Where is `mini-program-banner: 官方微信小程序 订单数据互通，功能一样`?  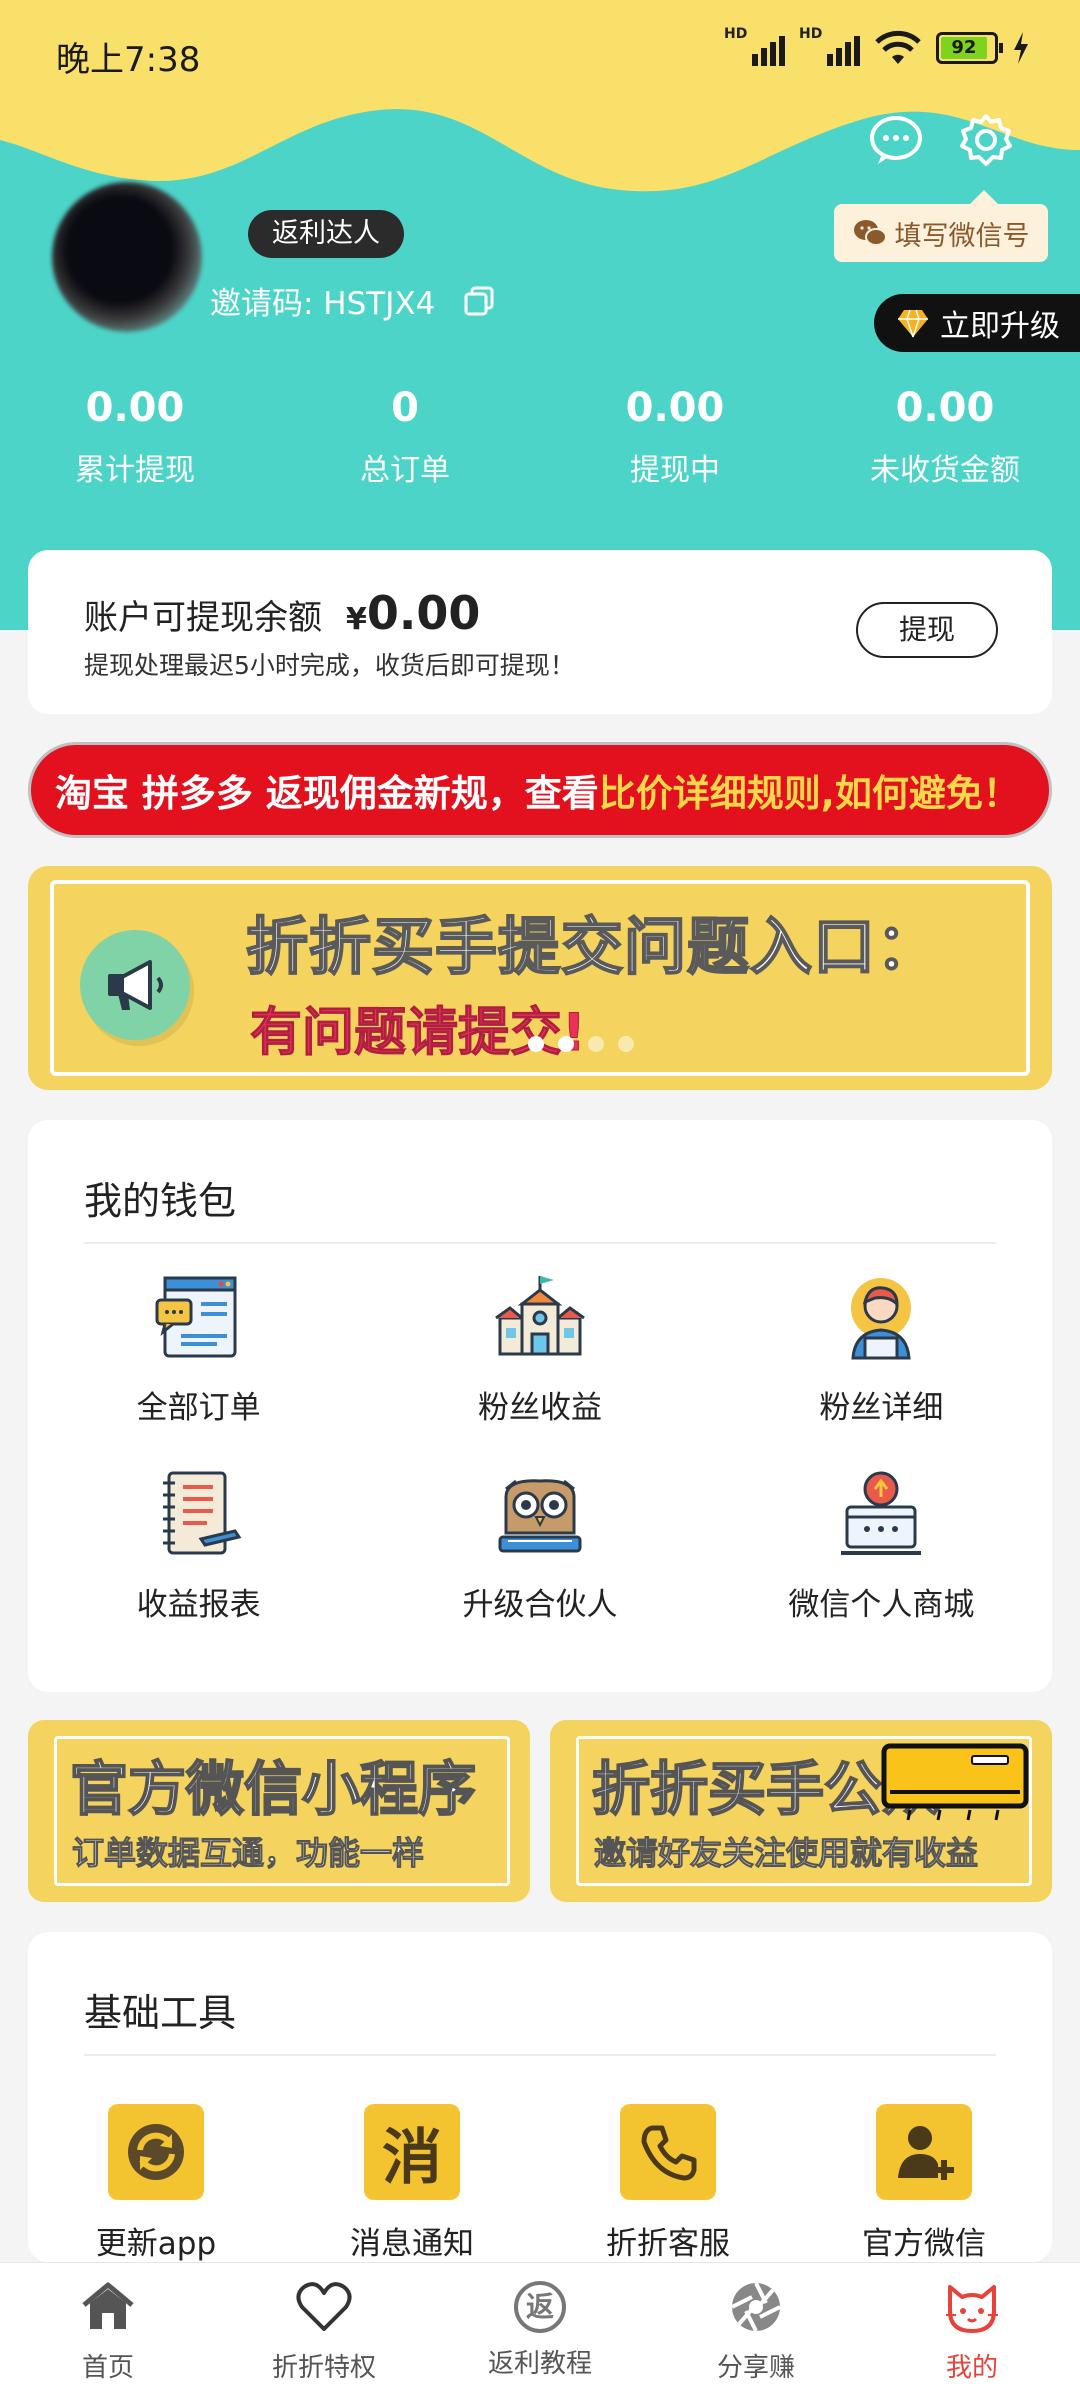
mini-program-banner: 官方微信小程序 订单数据互通，功能一样 is located at coordinates (279, 1811).